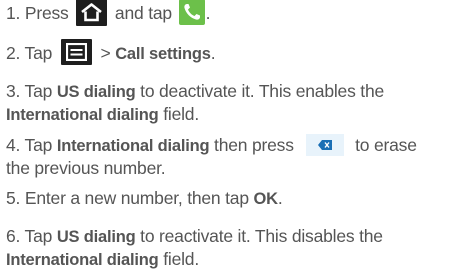 This screenshot has height=275, width=470. I want to click on step-1: 1. Press and tap ., so click(237, 13).